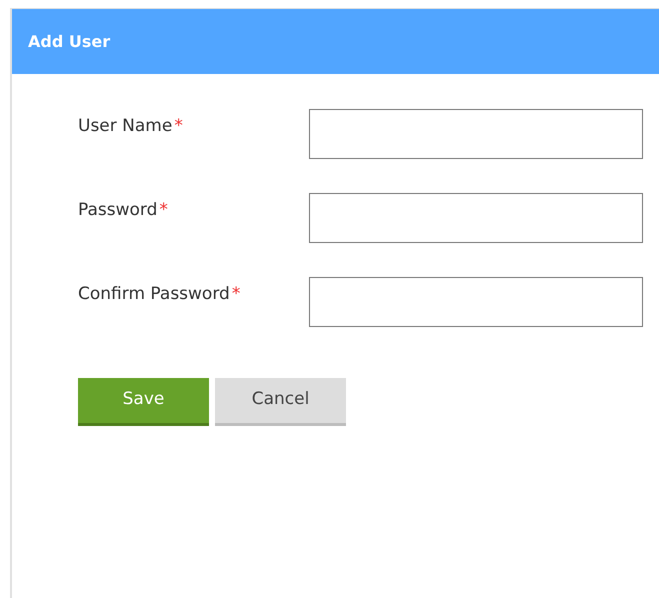 This screenshot has width=659, height=598. I want to click on field-label: Password, so click(118, 210).